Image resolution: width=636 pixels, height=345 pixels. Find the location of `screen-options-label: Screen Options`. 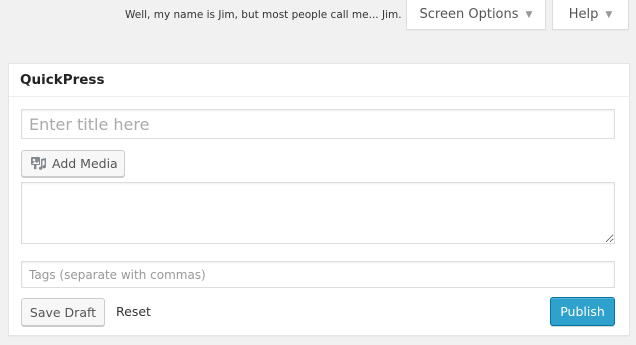

screen-options-label: Screen Options is located at coordinates (469, 14).